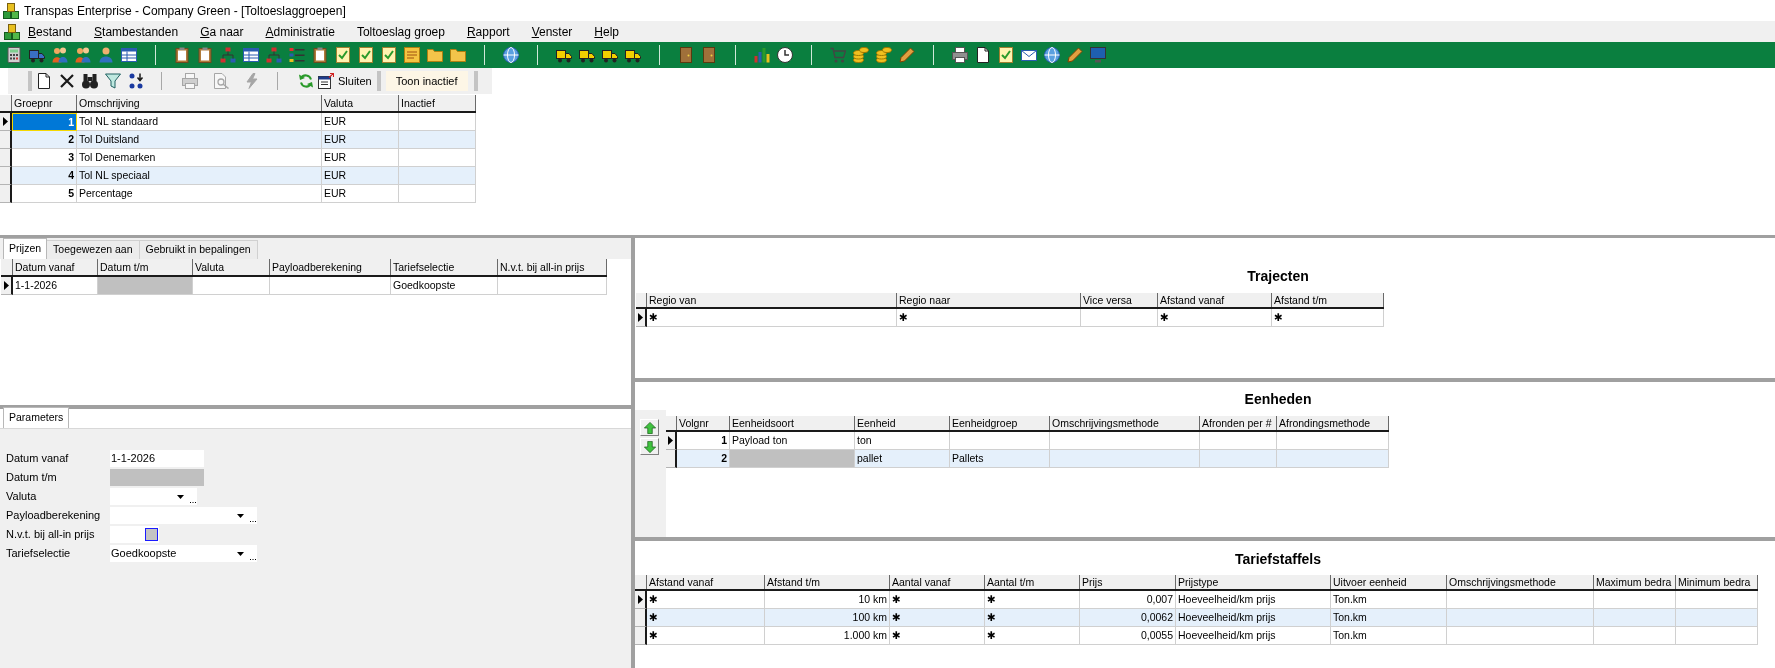  I want to click on column-header: Groepnr, so click(44, 103).